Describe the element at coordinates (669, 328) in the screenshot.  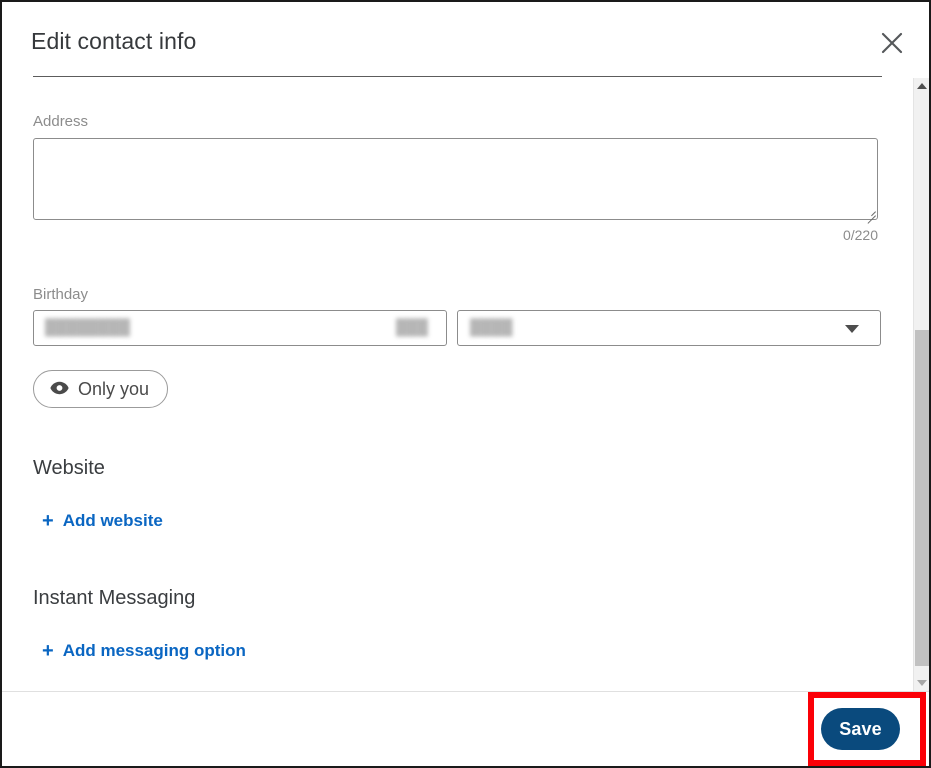
I see `birthday-day-select: ████` at that location.